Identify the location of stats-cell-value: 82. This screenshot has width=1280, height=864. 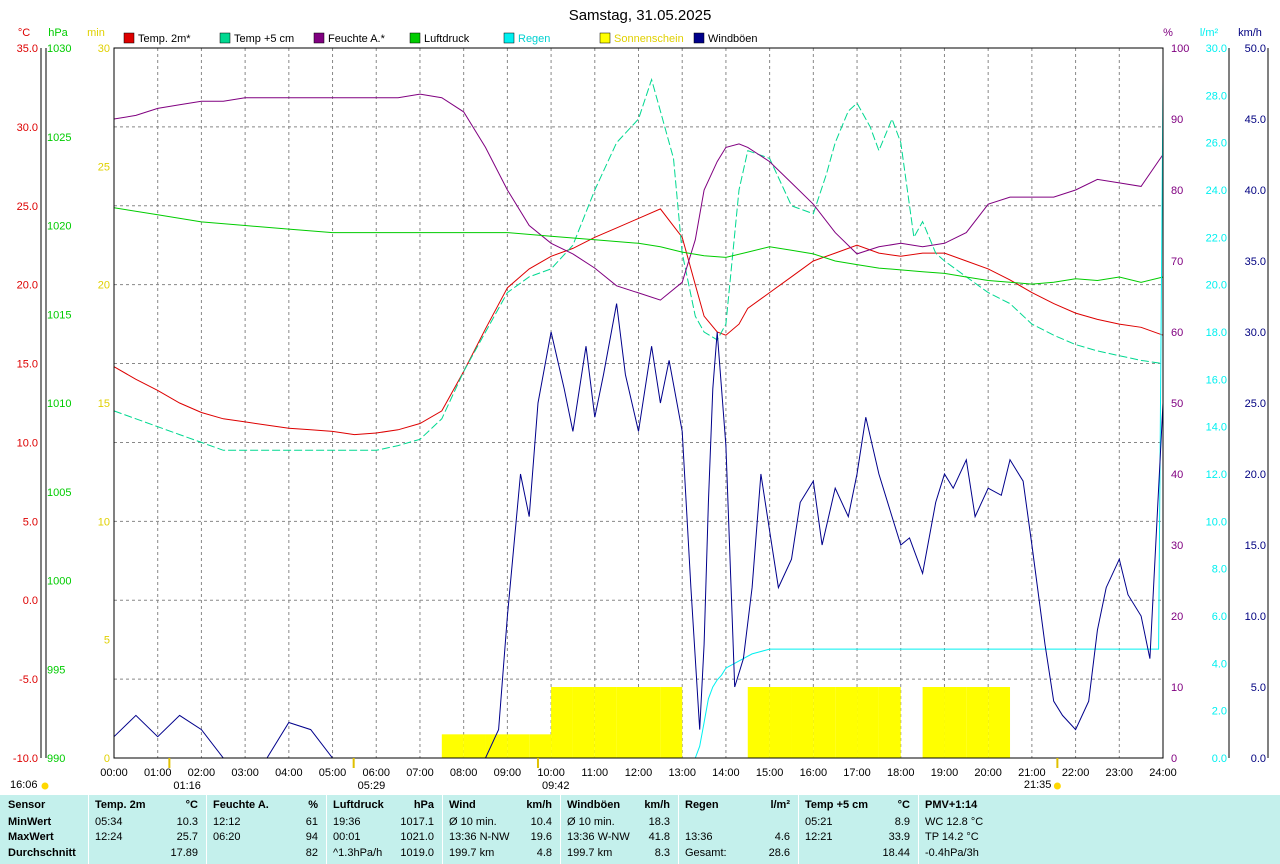
(311, 853).